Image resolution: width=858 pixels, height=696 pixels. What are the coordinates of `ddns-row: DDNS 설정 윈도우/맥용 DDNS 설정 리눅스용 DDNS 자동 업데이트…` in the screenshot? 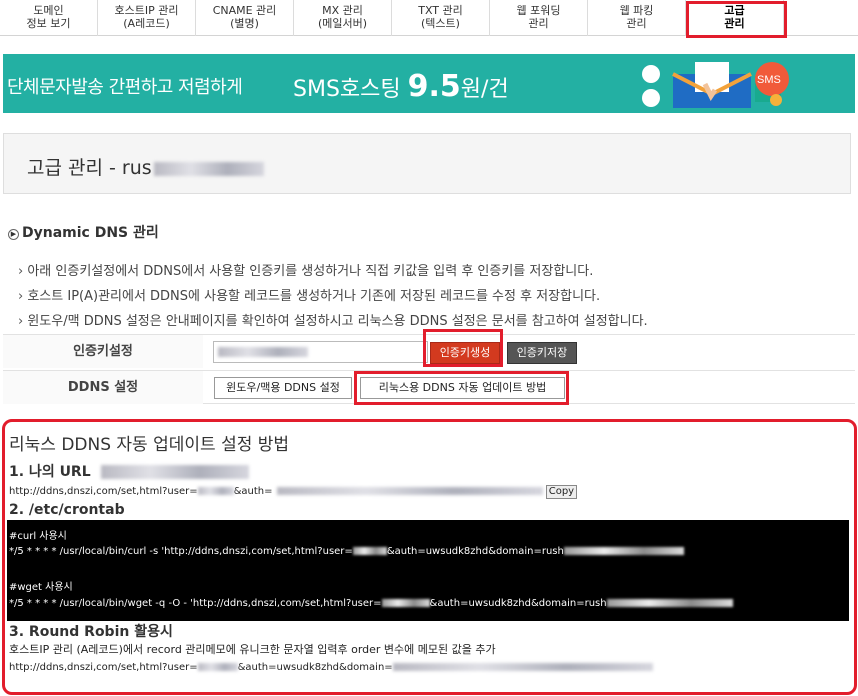 It's located at (429, 387).